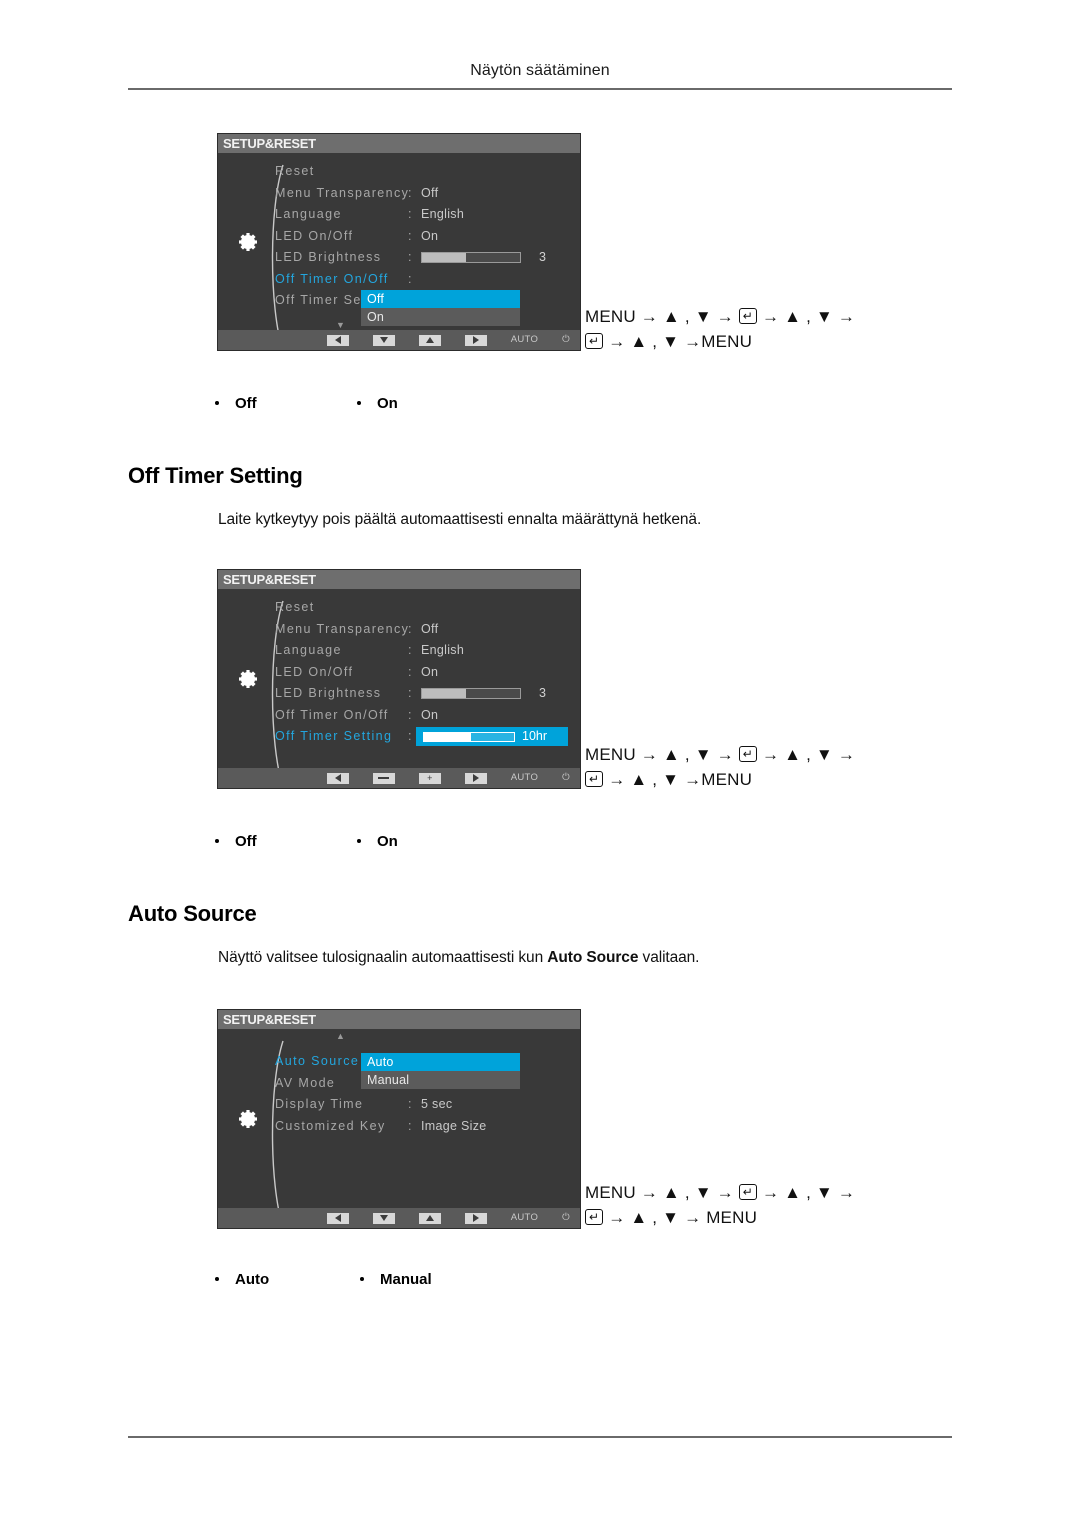  I want to click on minus-button, so click(383, 778).